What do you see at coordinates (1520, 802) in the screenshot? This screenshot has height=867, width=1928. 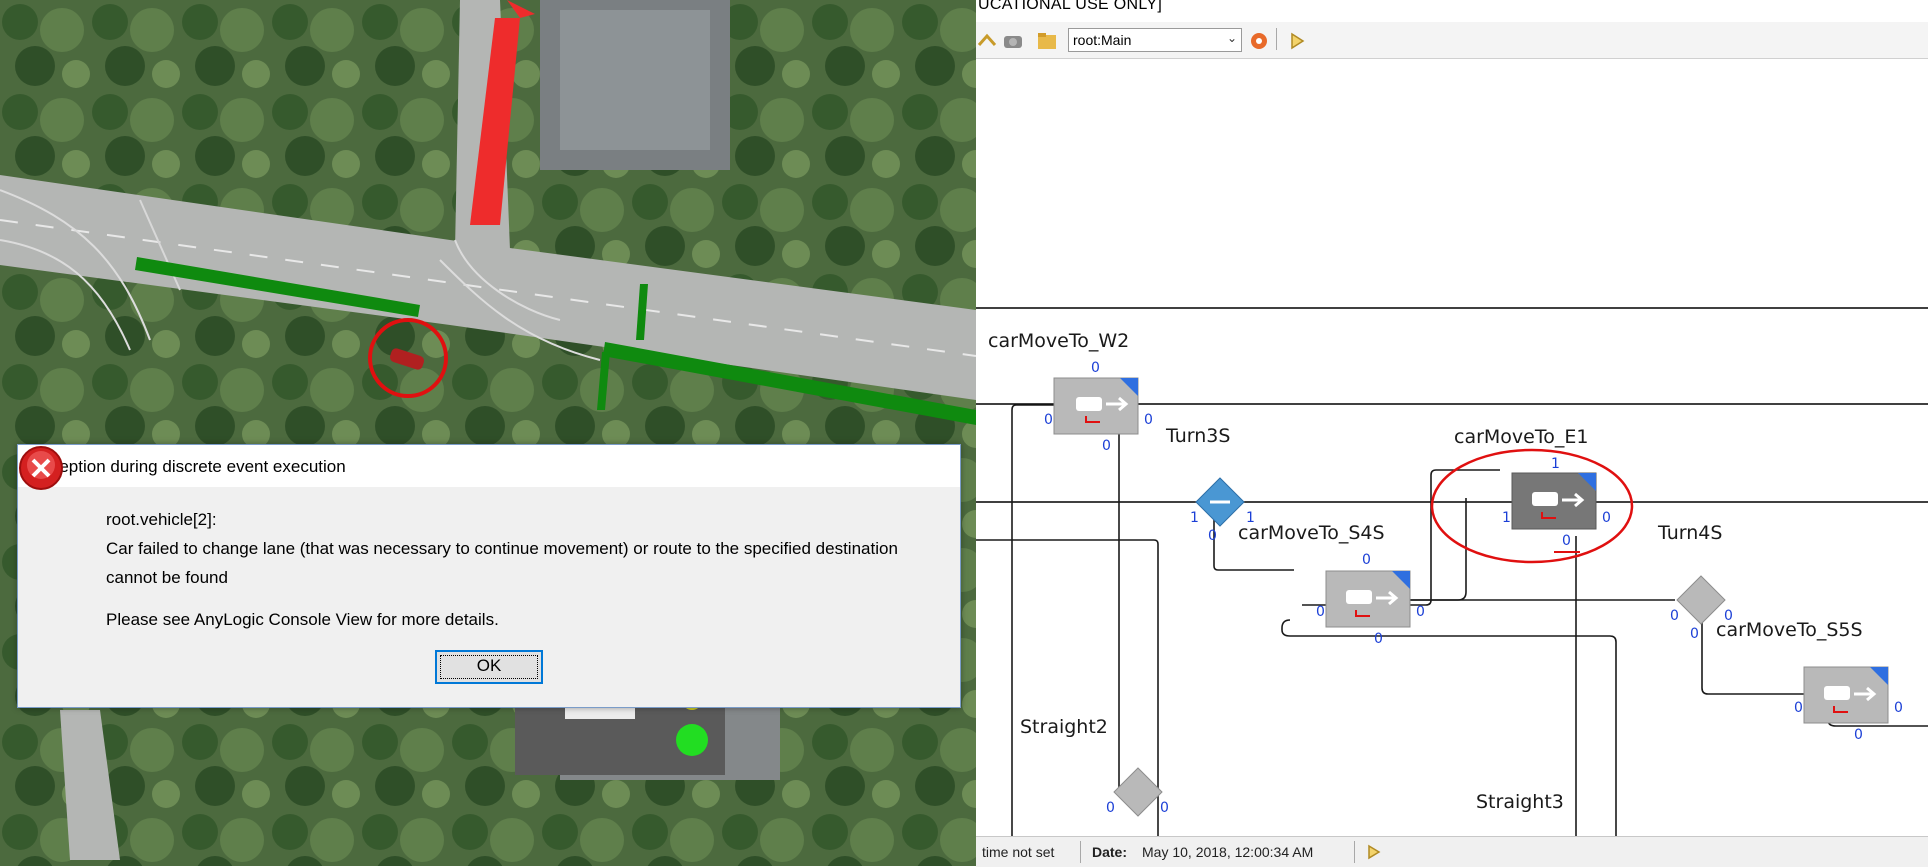 I see `select-label-straight3: Straight3` at bounding box center [1520, 802].